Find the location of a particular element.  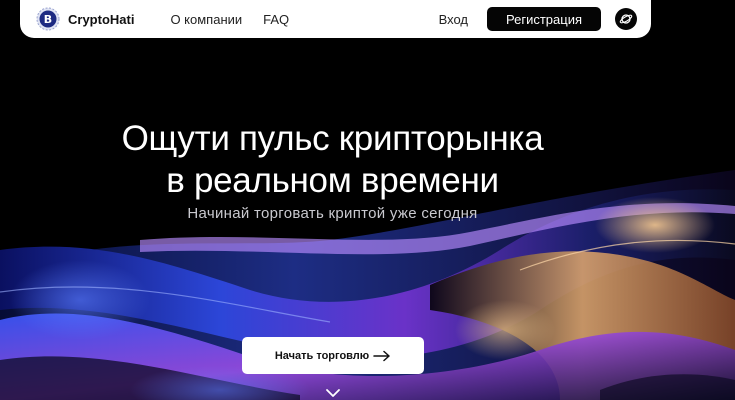

bitcoin-badge-icon: B is located at coordinates (48, 19).